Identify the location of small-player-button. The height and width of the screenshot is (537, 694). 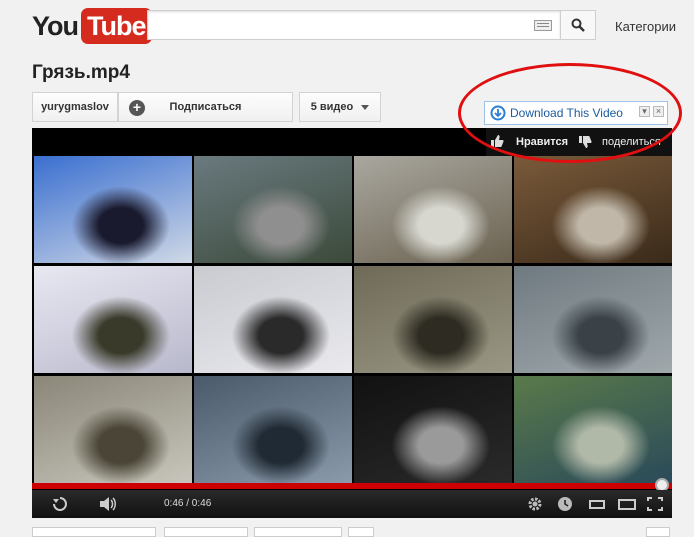
(597, 504).